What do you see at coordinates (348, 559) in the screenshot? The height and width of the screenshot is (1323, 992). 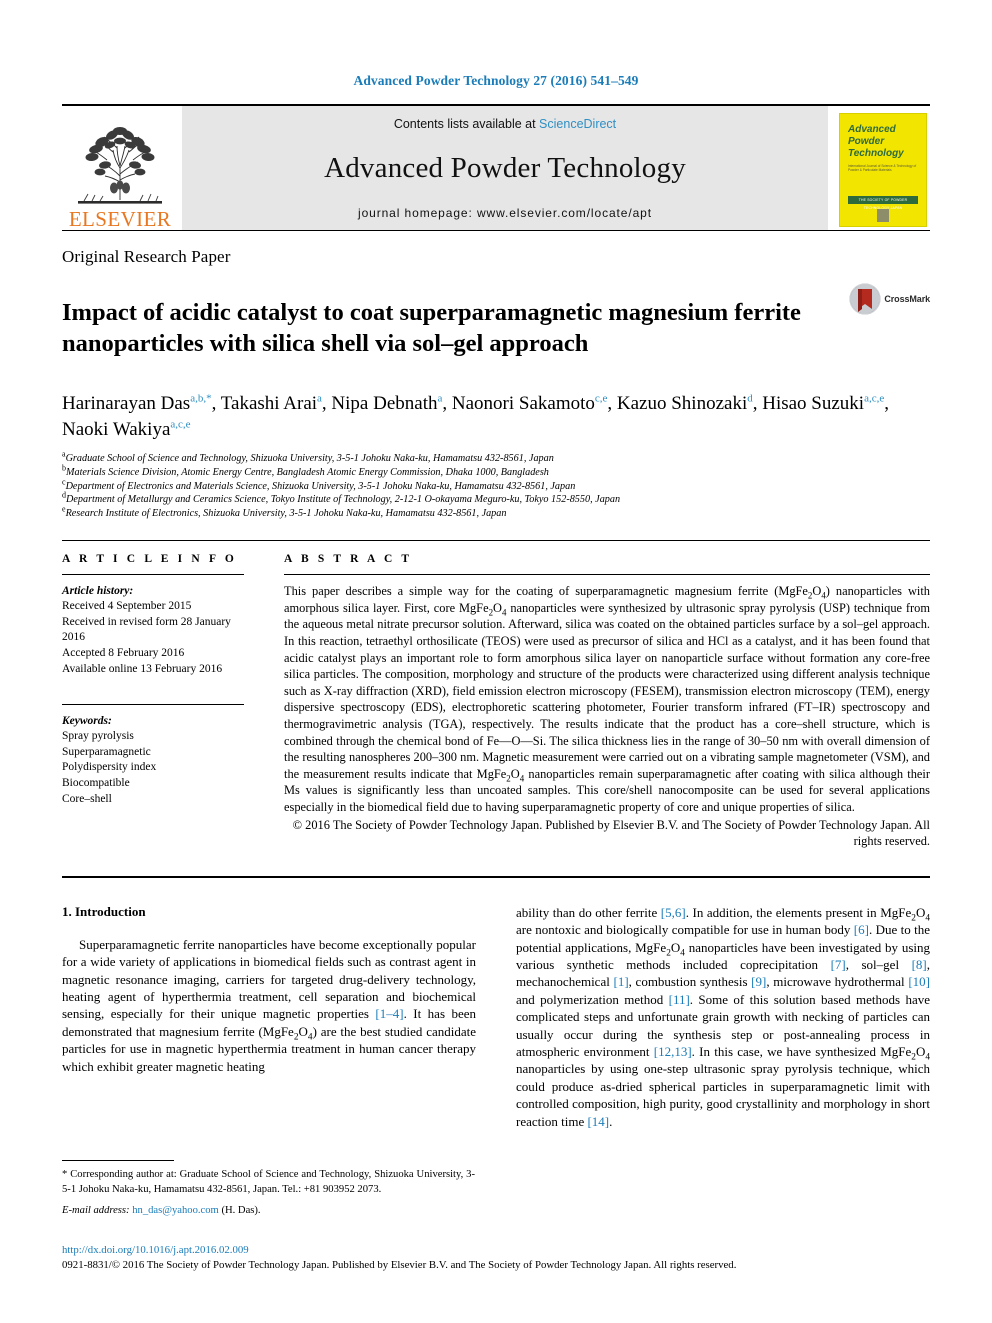 I see `abstract-heading: A B S T R A C T` at bounding box center [348, 559].